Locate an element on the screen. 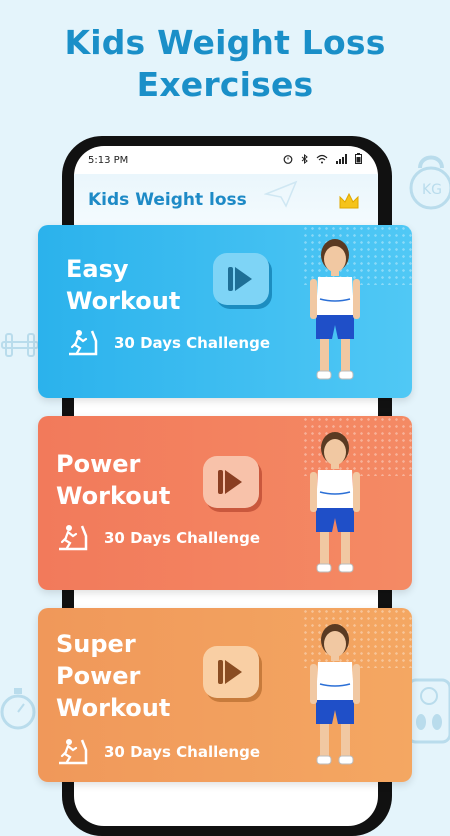 The width and height of the screenshot is (450, 836). stopwatch-icon is located at coordinates (18, 709).